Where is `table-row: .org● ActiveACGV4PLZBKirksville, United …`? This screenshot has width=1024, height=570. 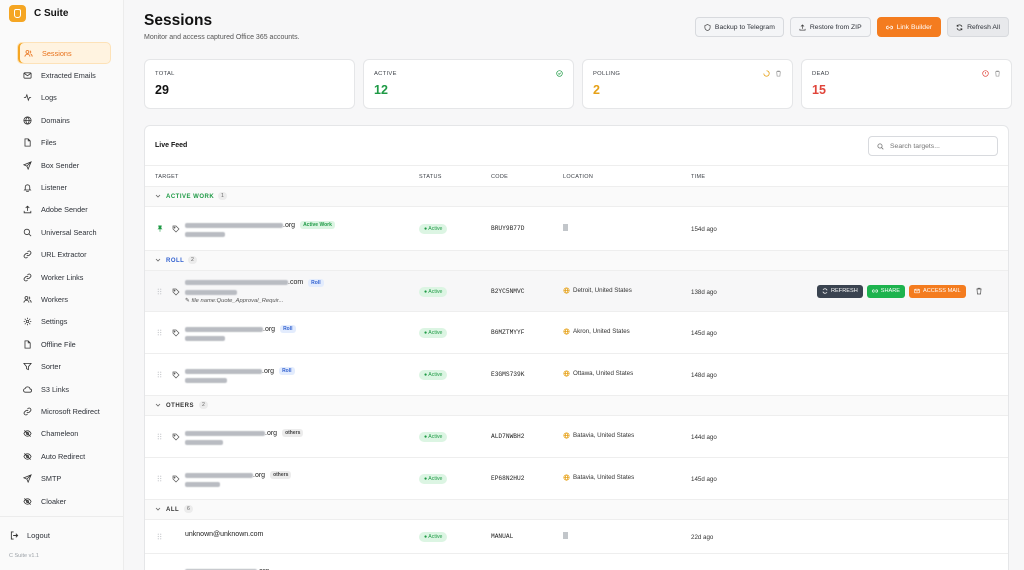 table-row: .org● ActiveACGV4PLZBKirksville, United … is located at coordinates (576, 562).